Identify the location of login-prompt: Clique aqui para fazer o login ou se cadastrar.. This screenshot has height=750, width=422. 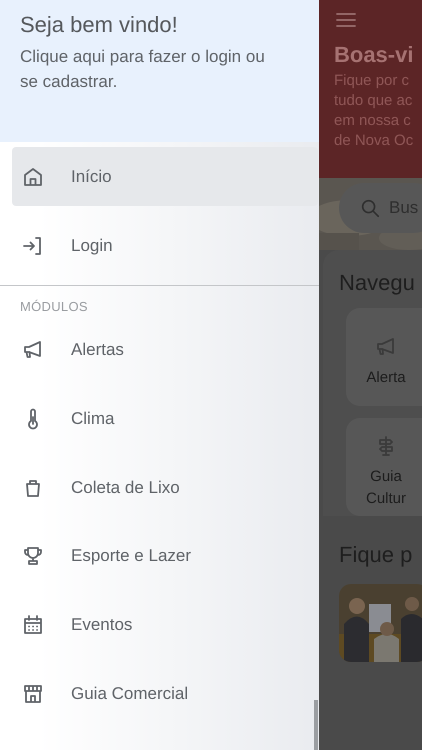
(147, 69).